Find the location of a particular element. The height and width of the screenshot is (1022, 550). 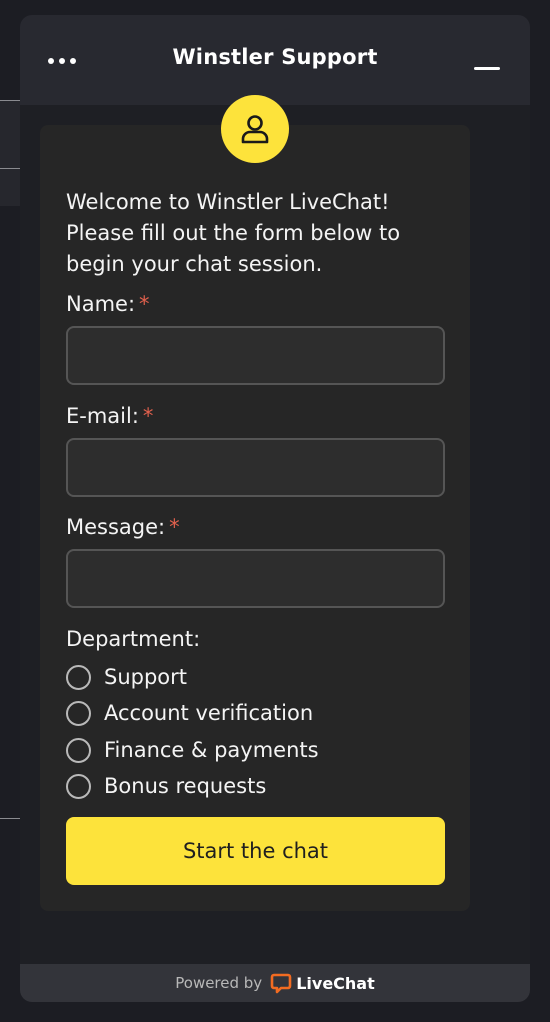

department-option-label: Finance & payments is located at coordinates (211, 750).